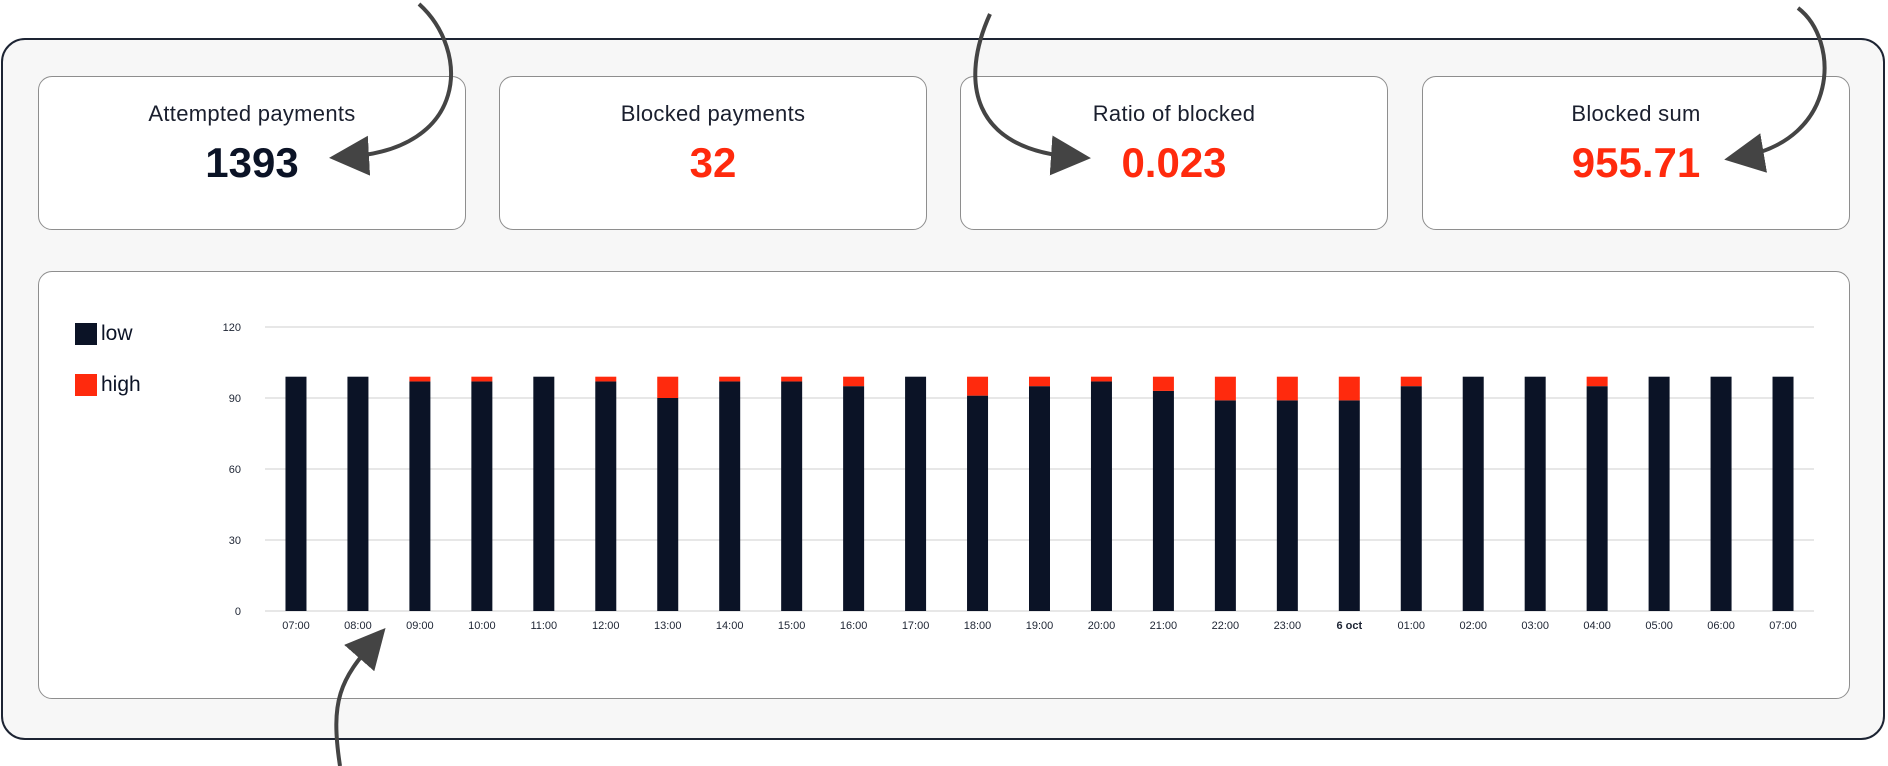 This screenshot has height=766, width=1888. What do you see at coordinates (235, 541) in the screenshot?
I see `y-tick-label: 30` at bounding box center [235, 541].